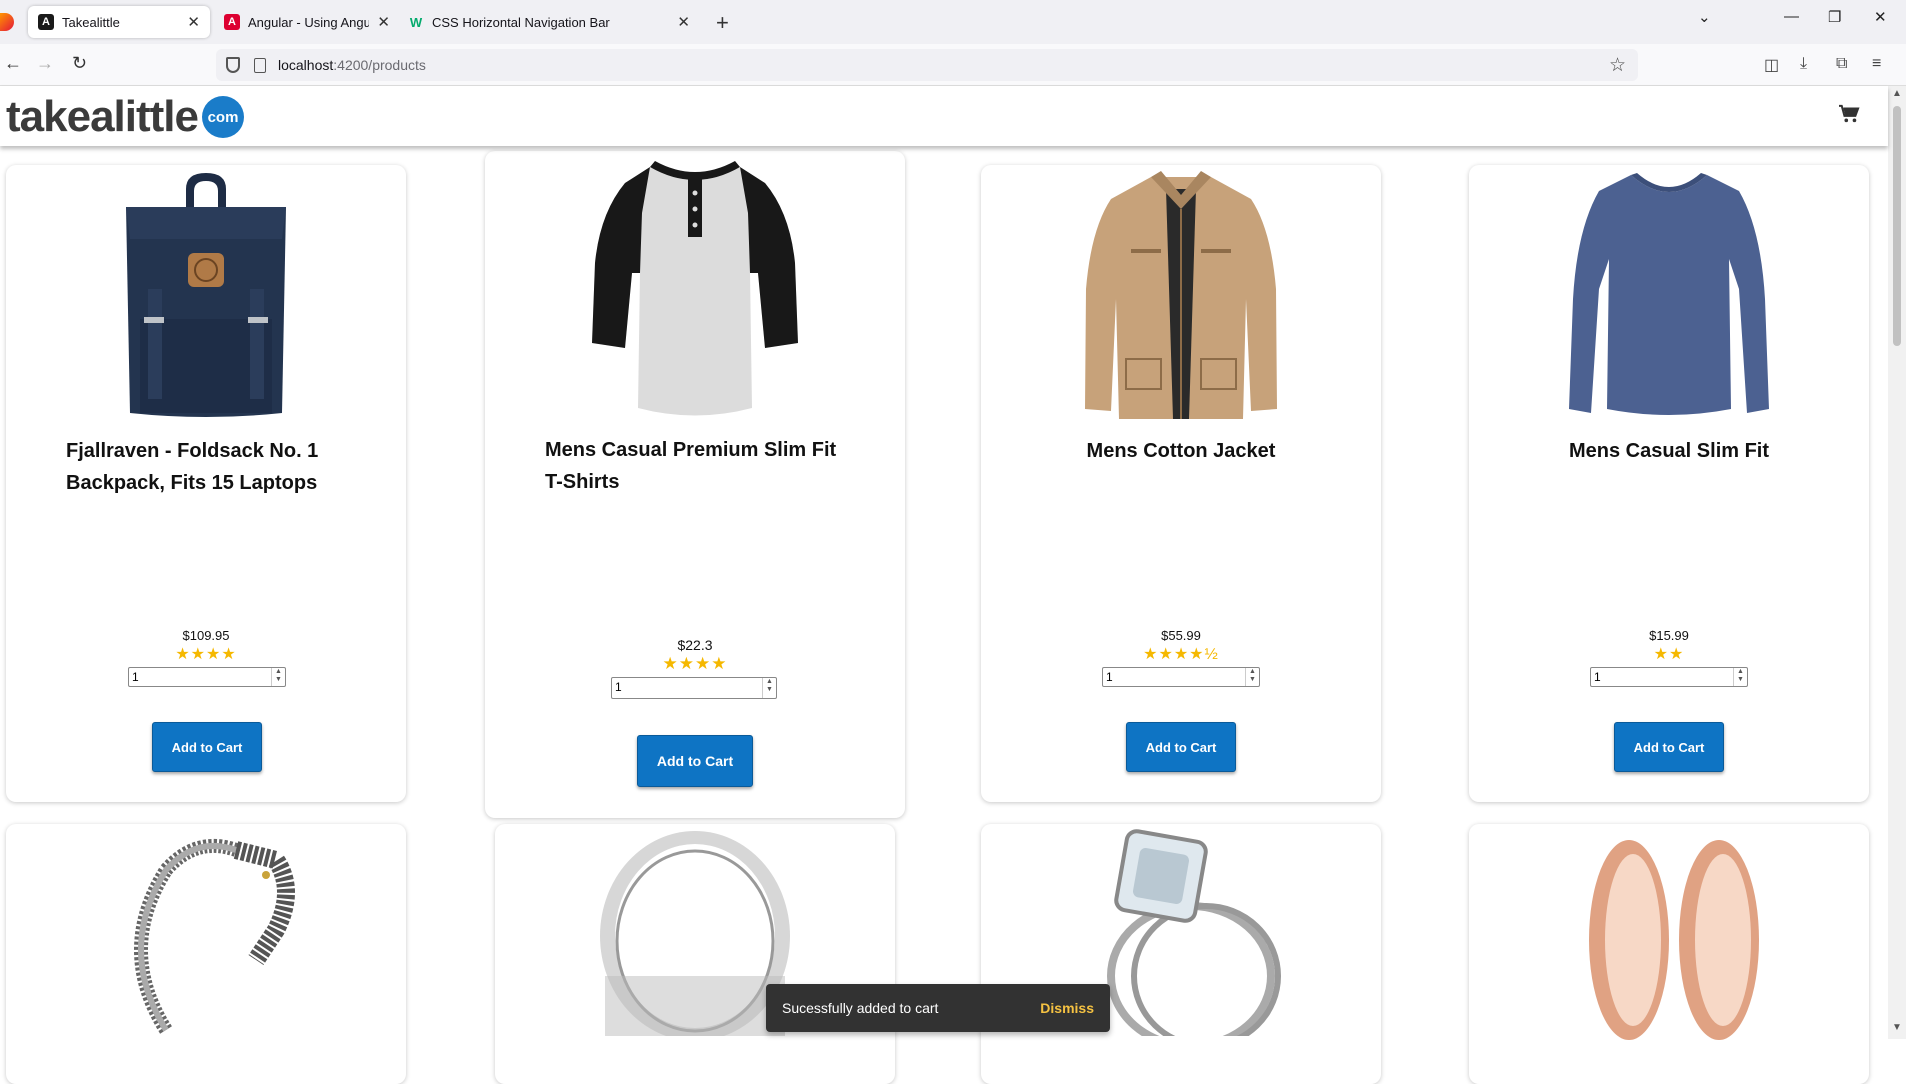 Image resolution: width=1906 pixels, height=1084 pixels. Describe the element at coordinates (1181, 451) in the screenshot. I see `product-title: Mens Cotton Jacket` at that location.